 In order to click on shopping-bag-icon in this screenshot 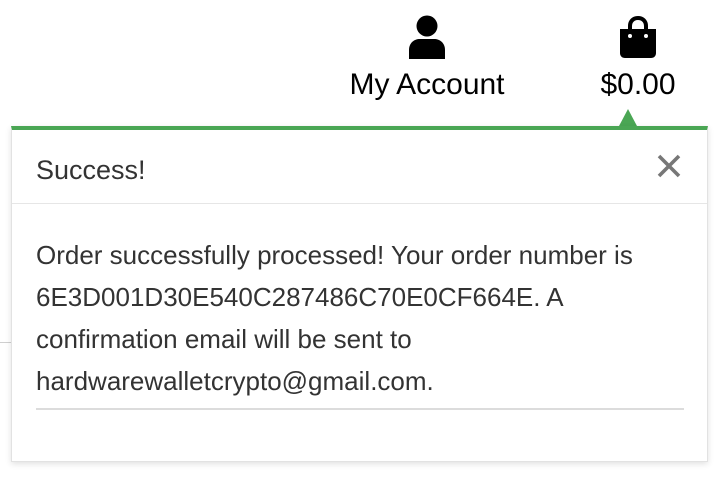, I will do `click(638, 37)`.